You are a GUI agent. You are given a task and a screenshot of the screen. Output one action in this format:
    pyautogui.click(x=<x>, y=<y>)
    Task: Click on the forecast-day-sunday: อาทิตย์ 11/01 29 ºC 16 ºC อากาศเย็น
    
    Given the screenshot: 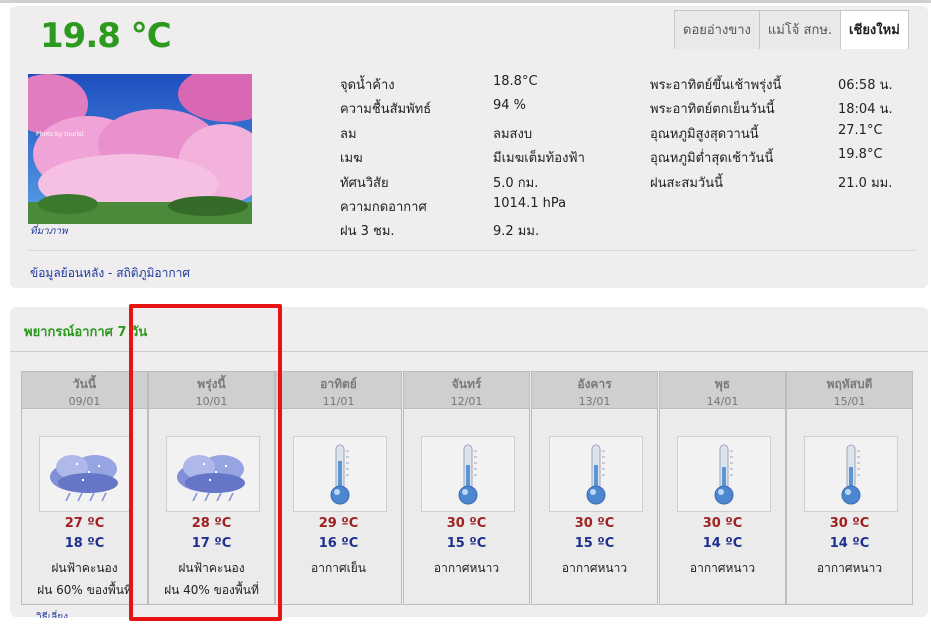 What is the action you would take?
    pyautogui.click(x=338, y=488)
    